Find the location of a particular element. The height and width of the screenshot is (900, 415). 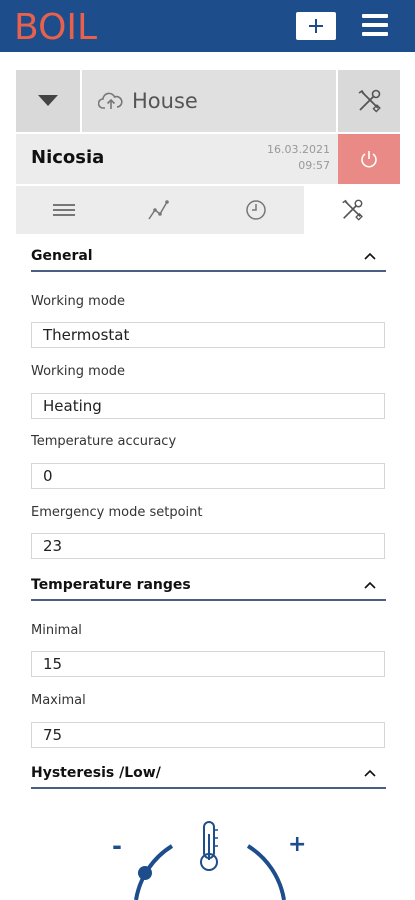

svg-text: BOIL is located at coordinates (55, 26).